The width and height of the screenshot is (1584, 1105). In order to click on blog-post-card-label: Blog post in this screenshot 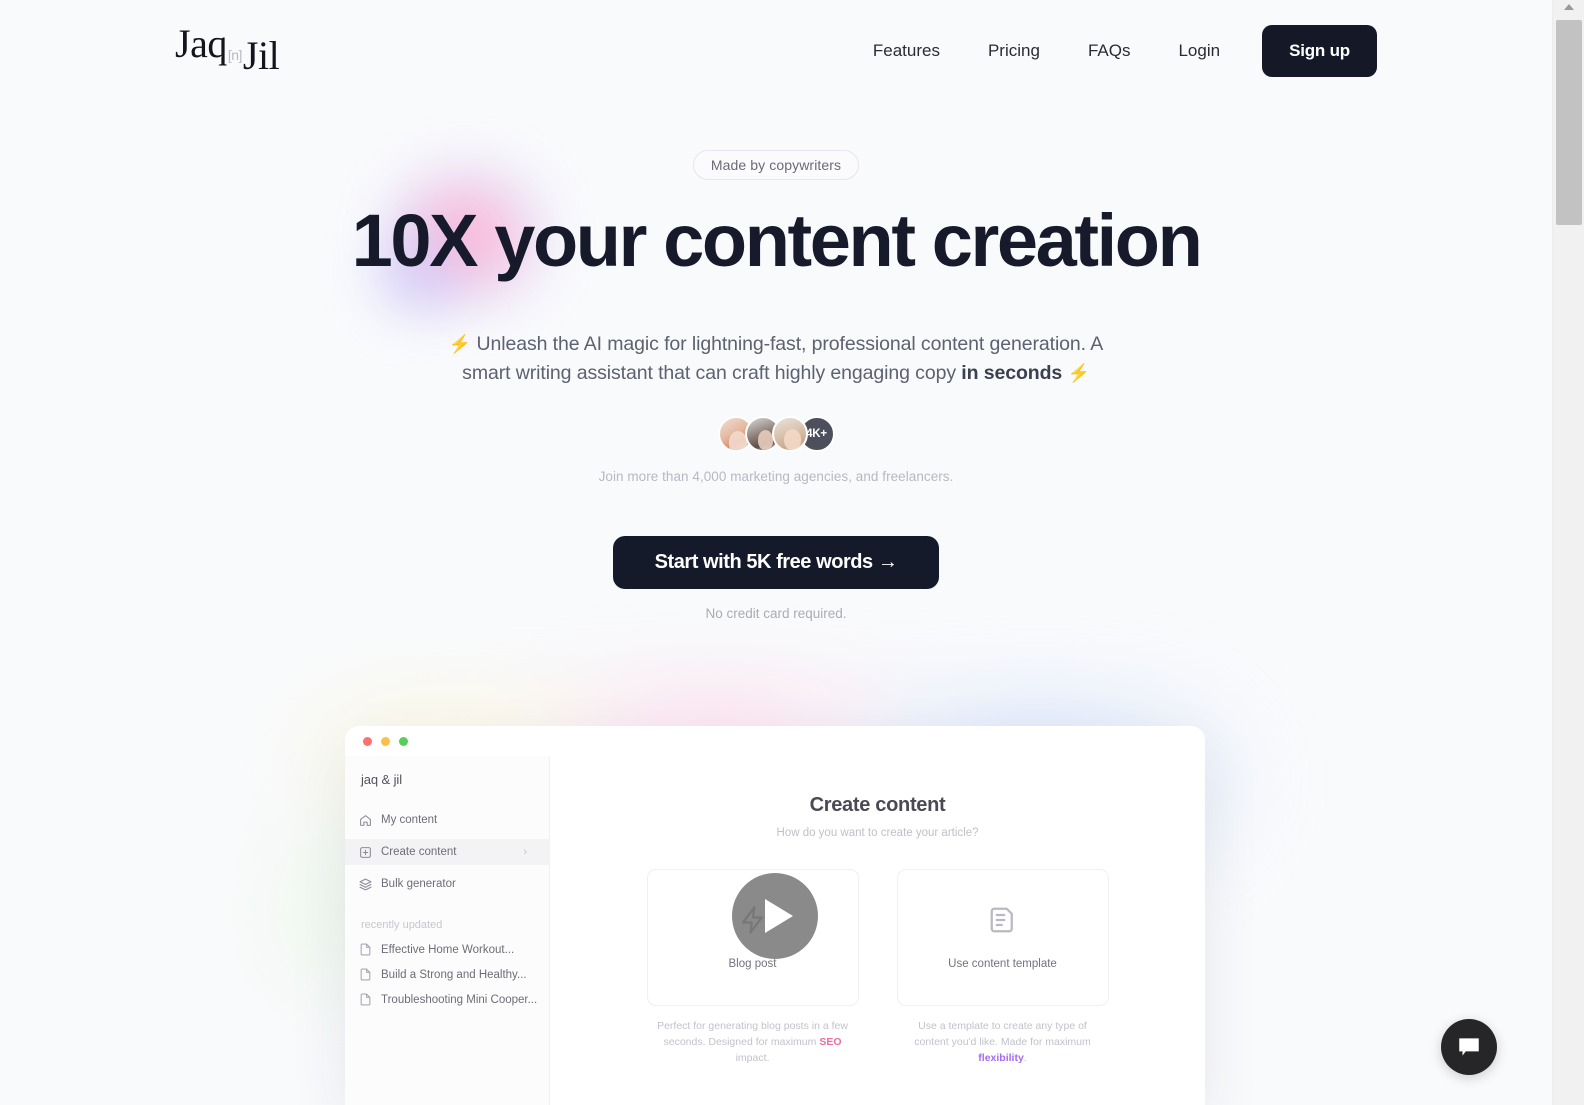, I will do `click(752, 964)`.